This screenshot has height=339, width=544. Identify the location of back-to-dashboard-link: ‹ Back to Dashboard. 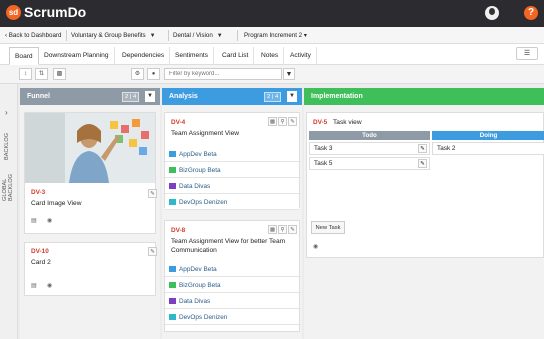
(33, 35).